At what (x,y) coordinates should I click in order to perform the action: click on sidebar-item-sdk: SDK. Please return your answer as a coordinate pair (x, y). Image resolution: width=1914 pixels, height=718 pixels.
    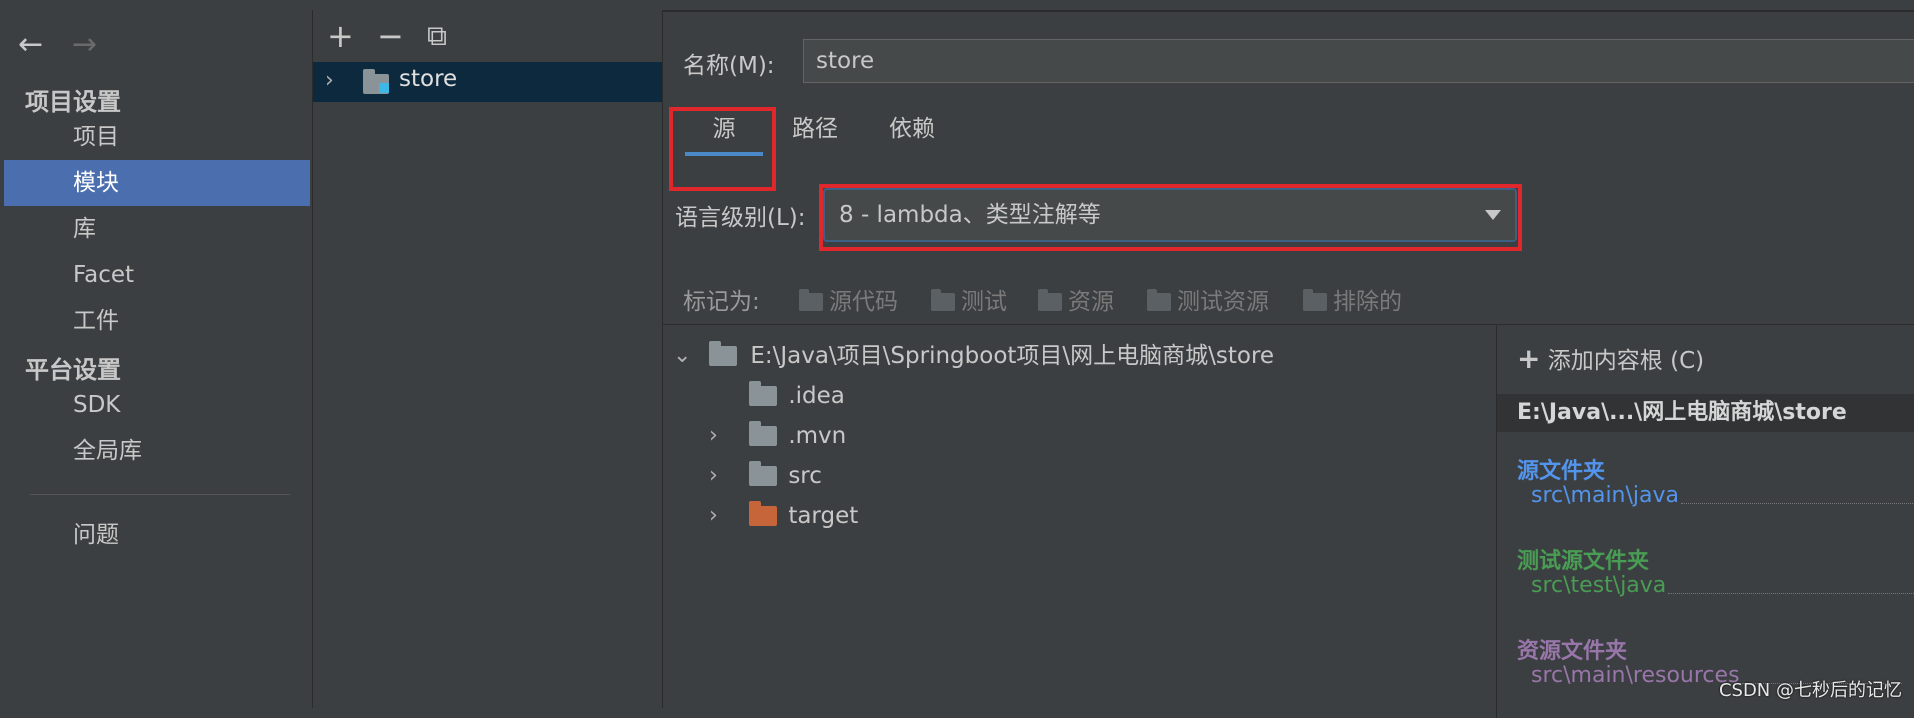
    Looking at the image, I should click on (157, 405).